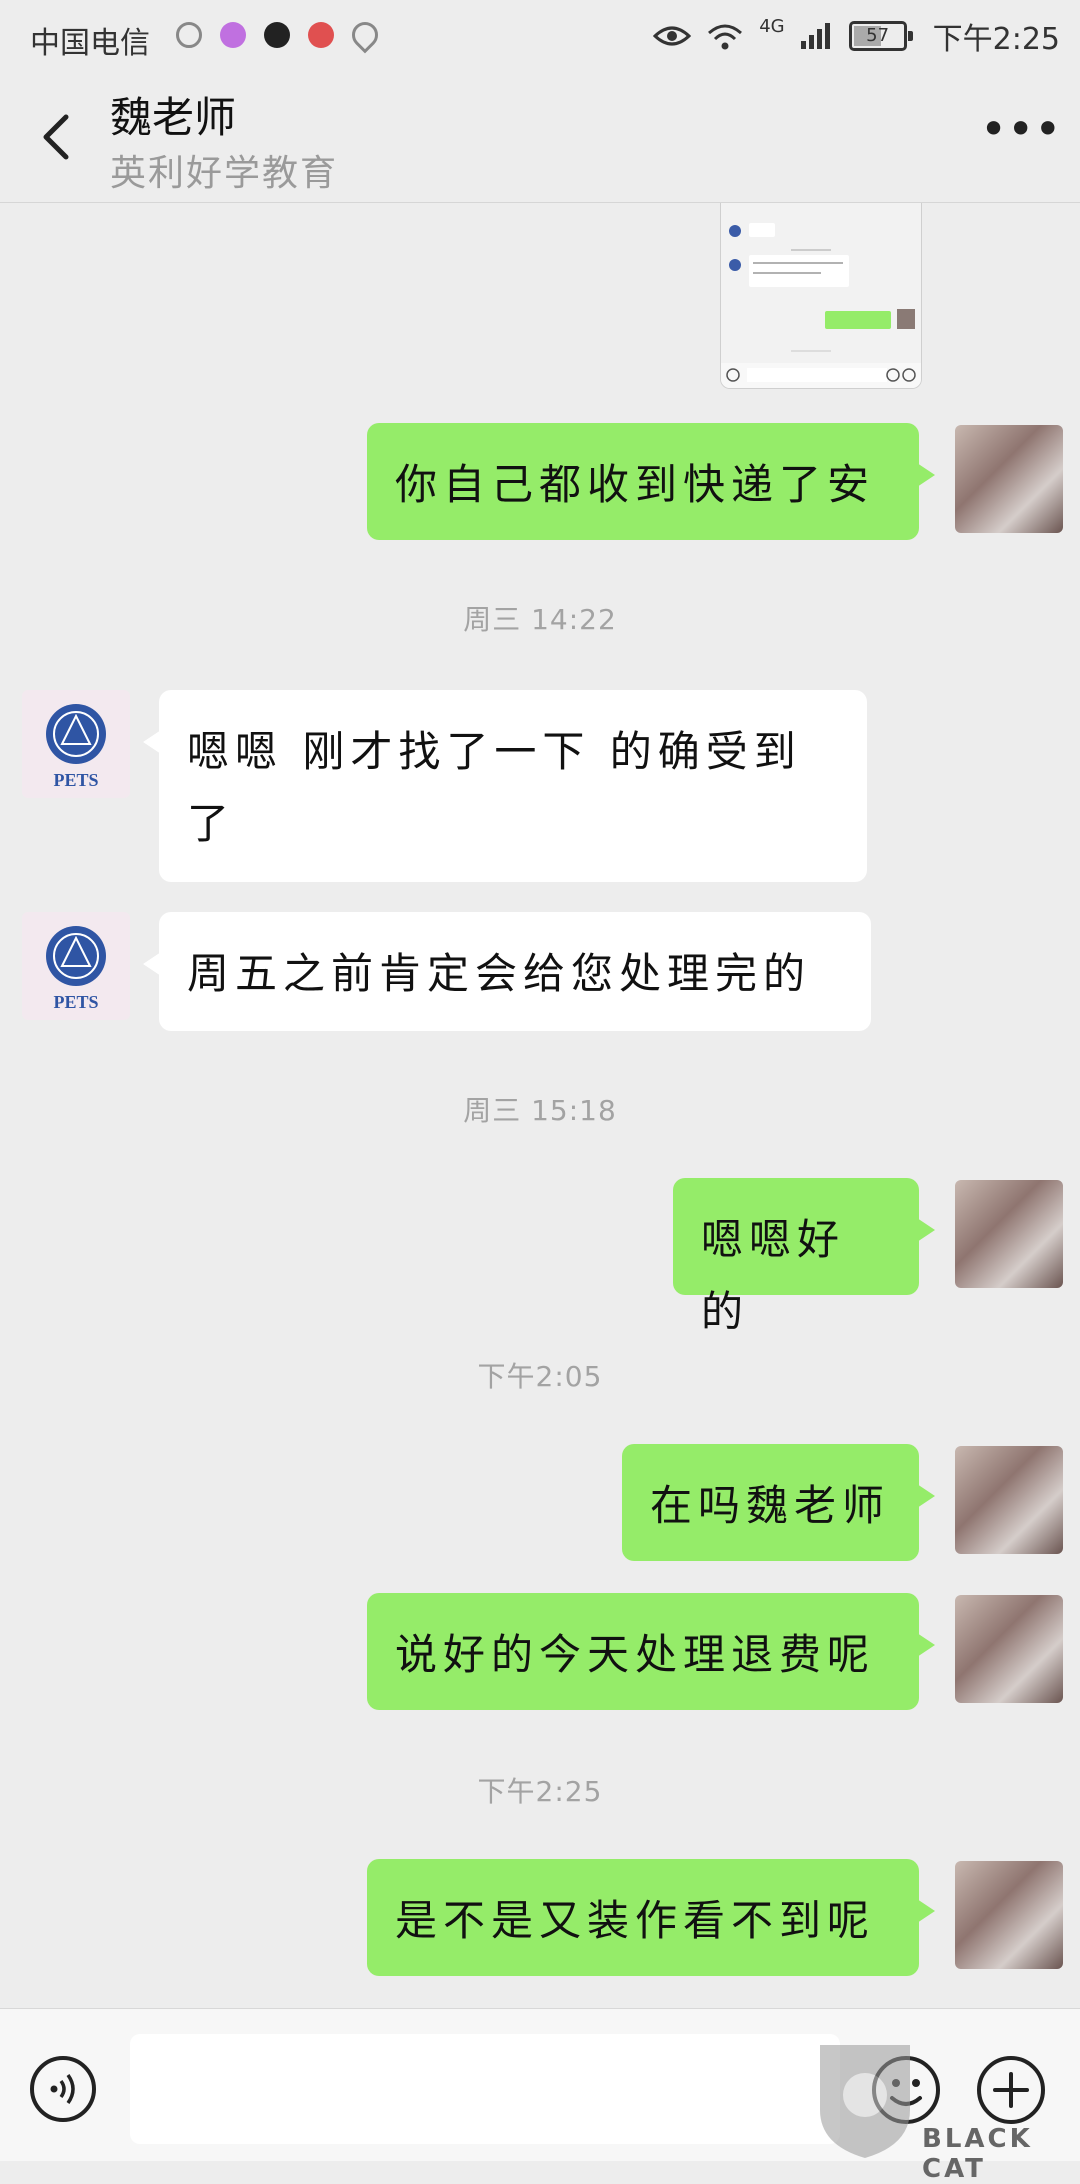 The width and height of the screenshot is (1080, 2184). Describe the element at coordinates (540, 619) in the screenshot. I see `timestamp: 周三 14:22` at that location.